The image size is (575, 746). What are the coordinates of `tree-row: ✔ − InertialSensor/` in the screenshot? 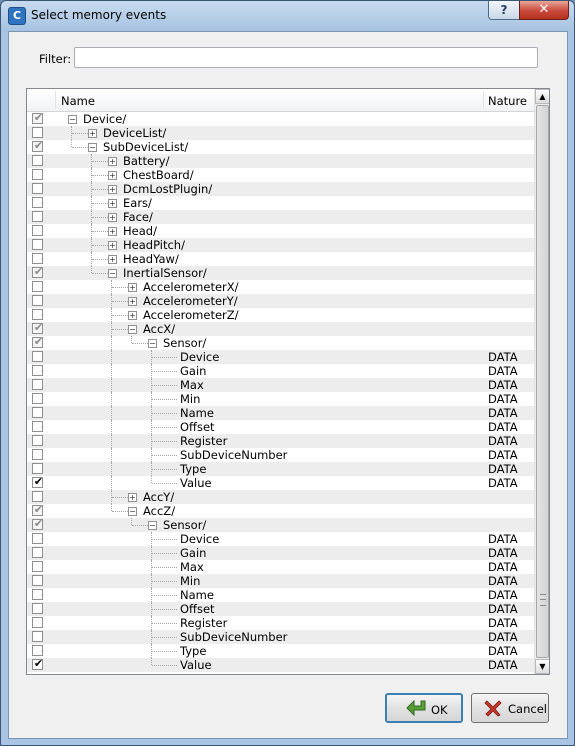 It's located at (280, 272).